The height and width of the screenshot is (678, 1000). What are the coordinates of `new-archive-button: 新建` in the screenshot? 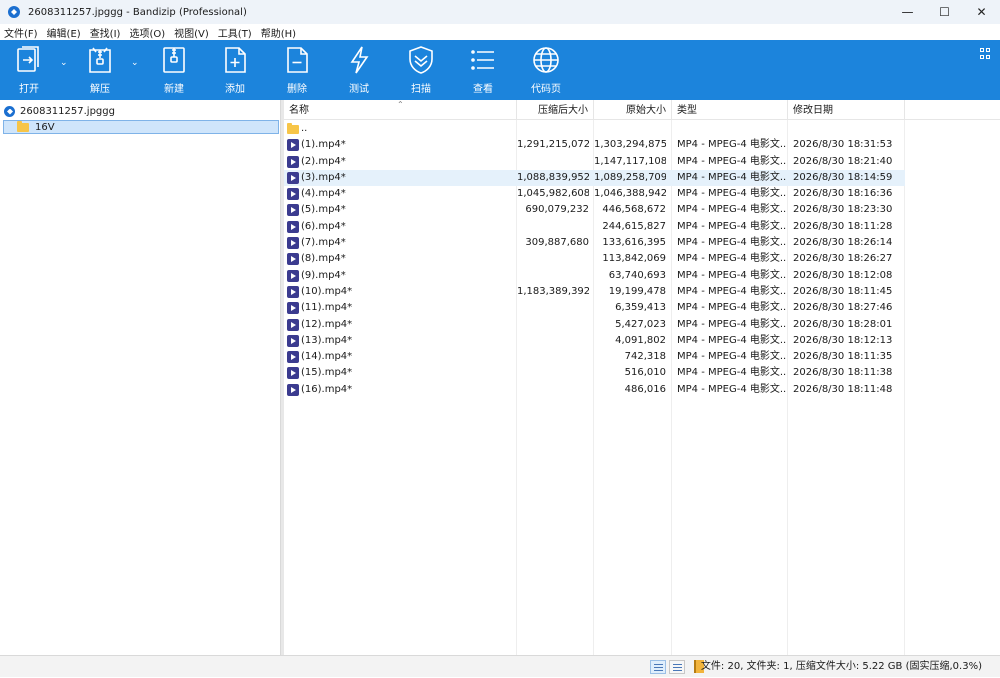 It's located at (174, 71).